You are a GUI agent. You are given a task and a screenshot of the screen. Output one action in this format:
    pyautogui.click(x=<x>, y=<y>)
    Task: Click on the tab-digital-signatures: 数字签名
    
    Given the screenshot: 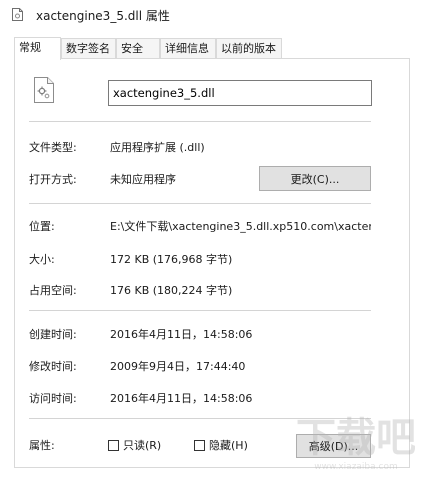 What is the action you would take?
    pyautogui.click(x=88, y=48)
    